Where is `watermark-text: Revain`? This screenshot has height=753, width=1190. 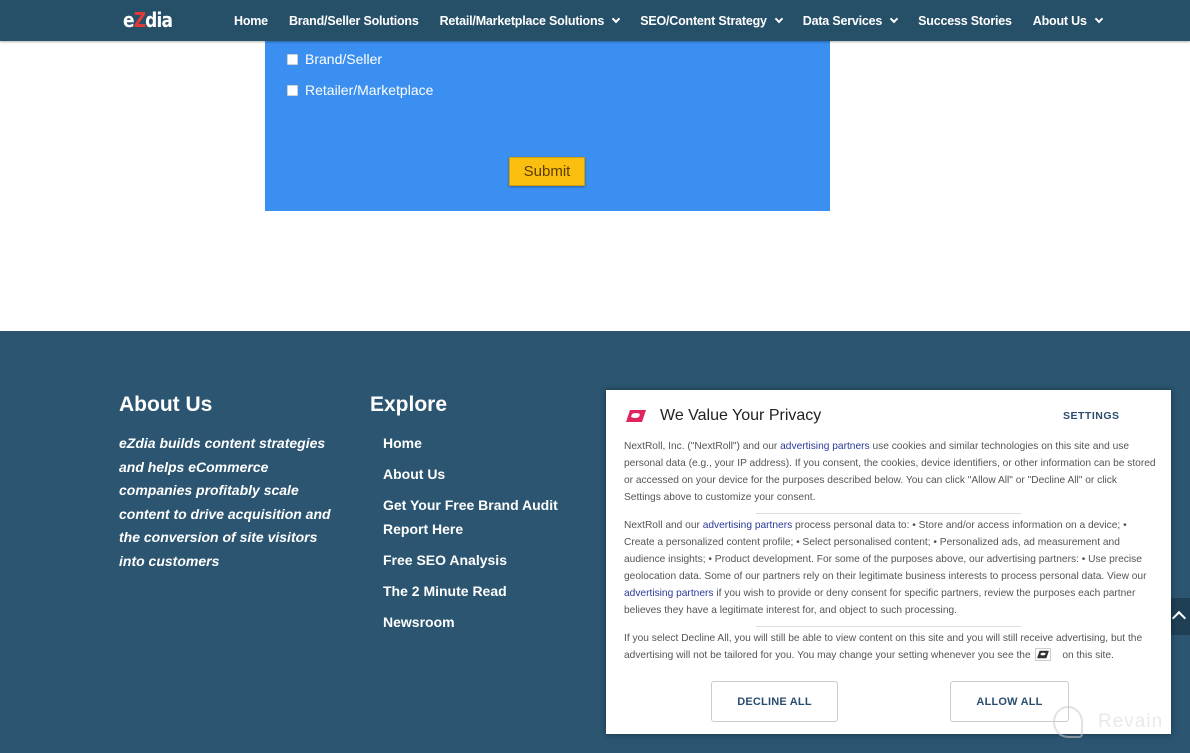 watermark-text: Revain is located at coordinates (1131, 721).